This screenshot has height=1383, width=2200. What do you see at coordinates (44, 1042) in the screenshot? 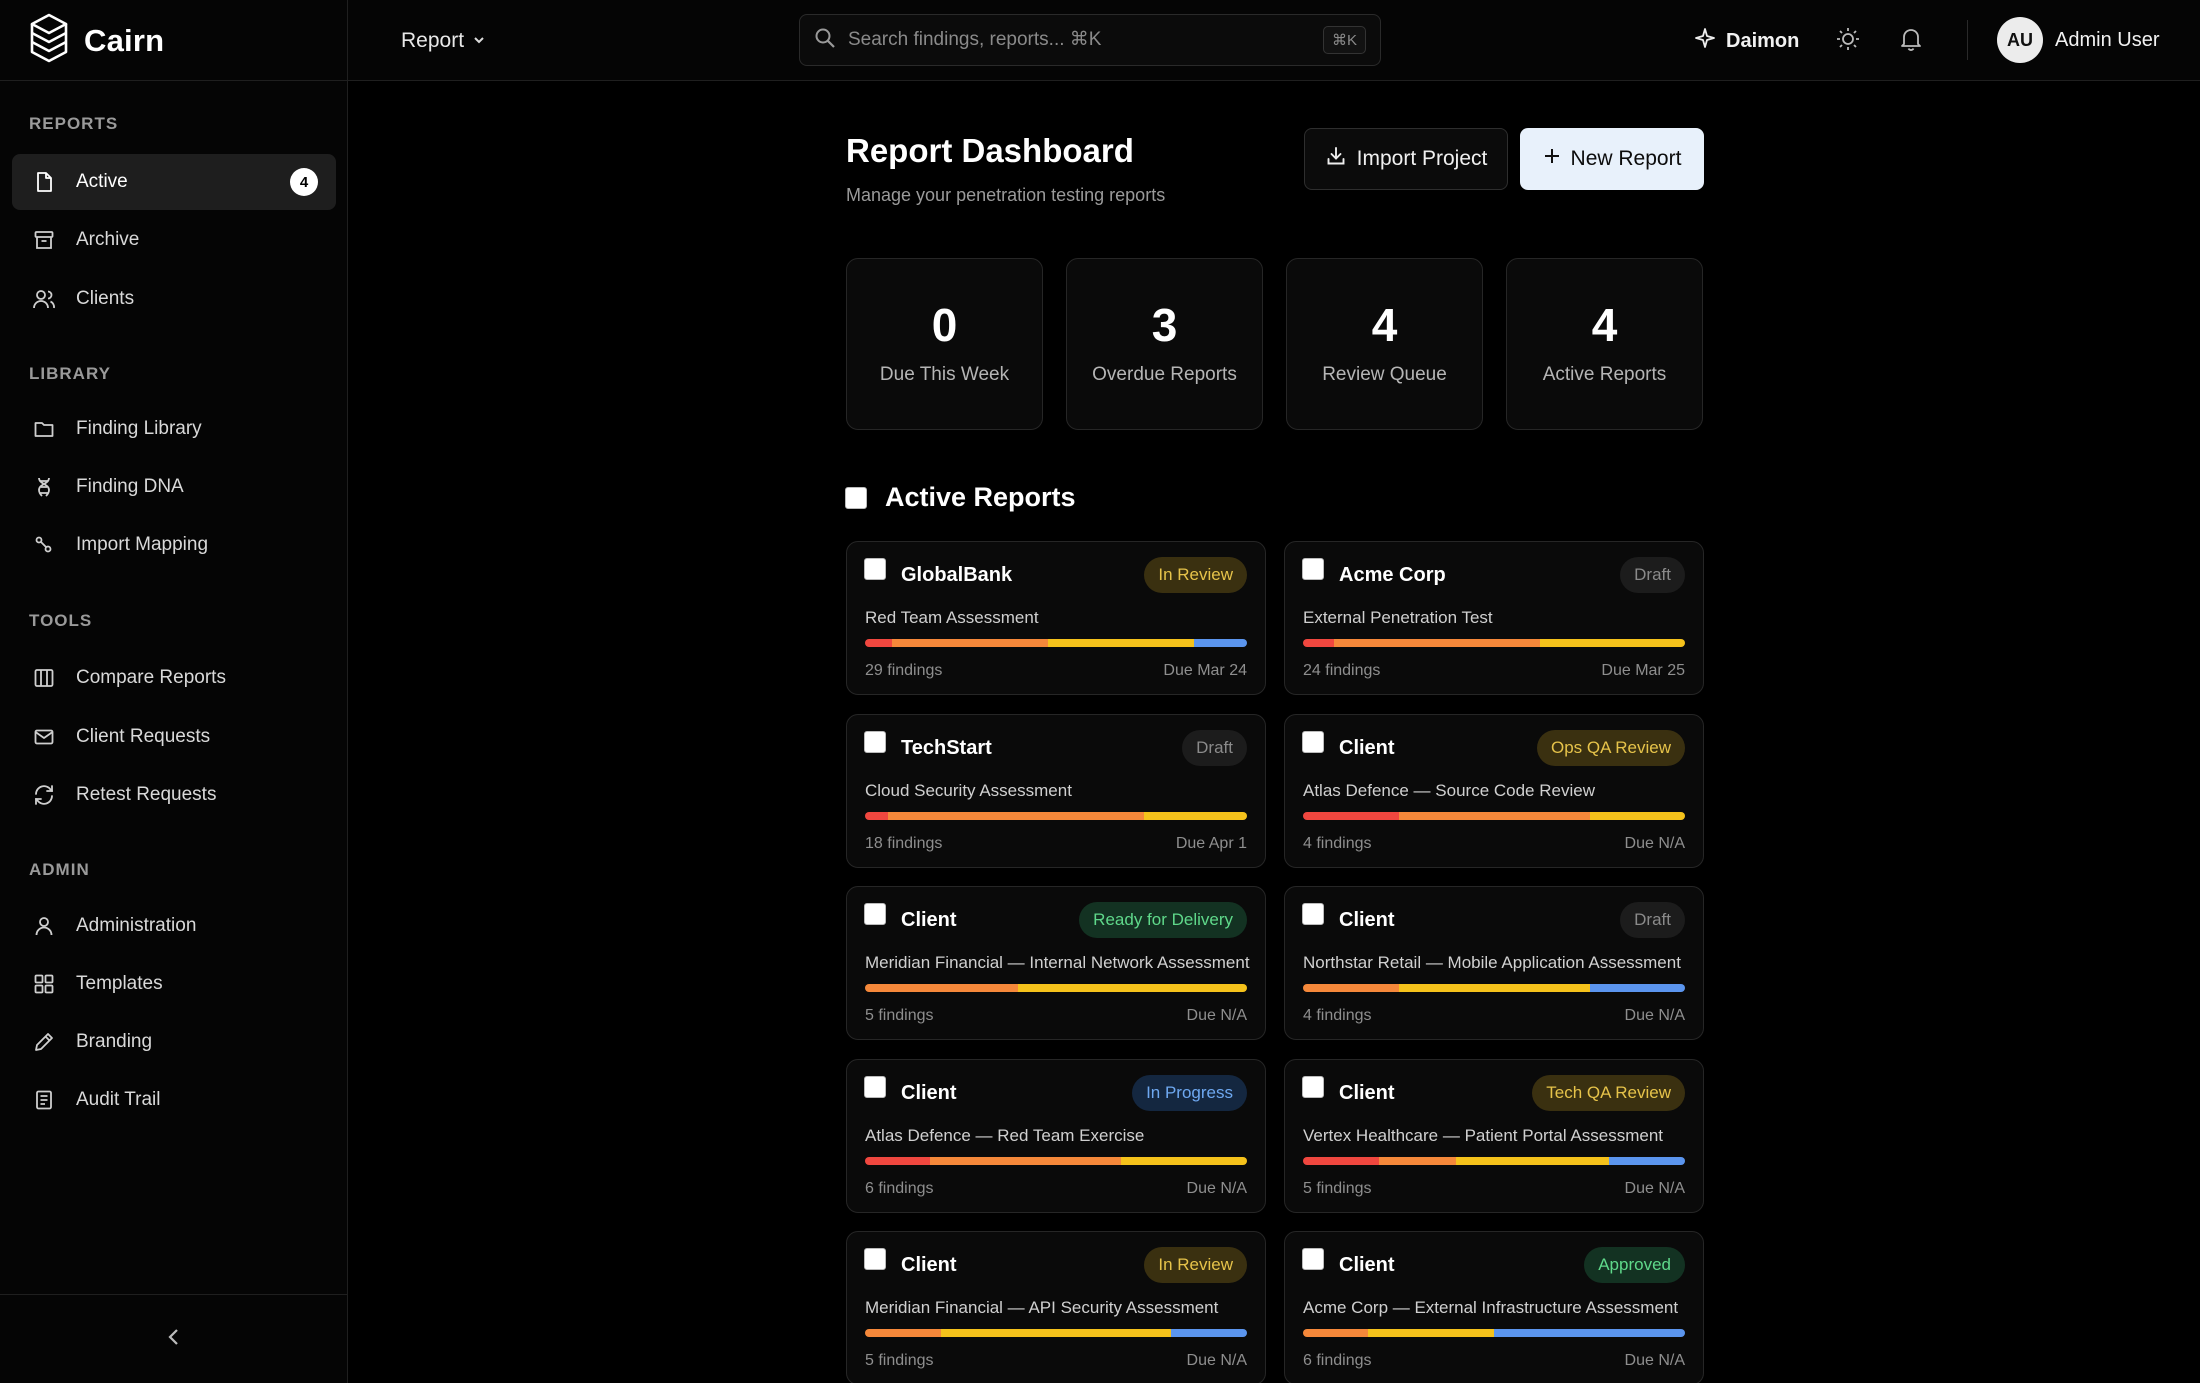
I see `pencil-icon` at bounding box center [44, 1042].